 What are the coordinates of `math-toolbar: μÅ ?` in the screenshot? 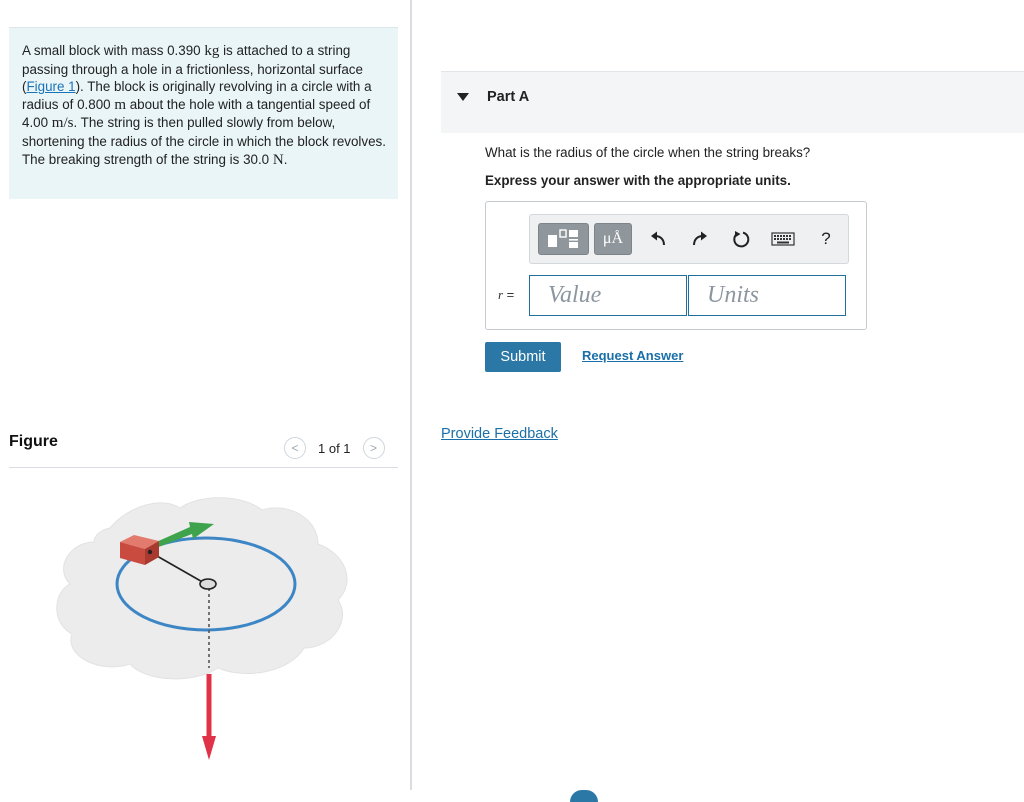 It's located at (689, 239).